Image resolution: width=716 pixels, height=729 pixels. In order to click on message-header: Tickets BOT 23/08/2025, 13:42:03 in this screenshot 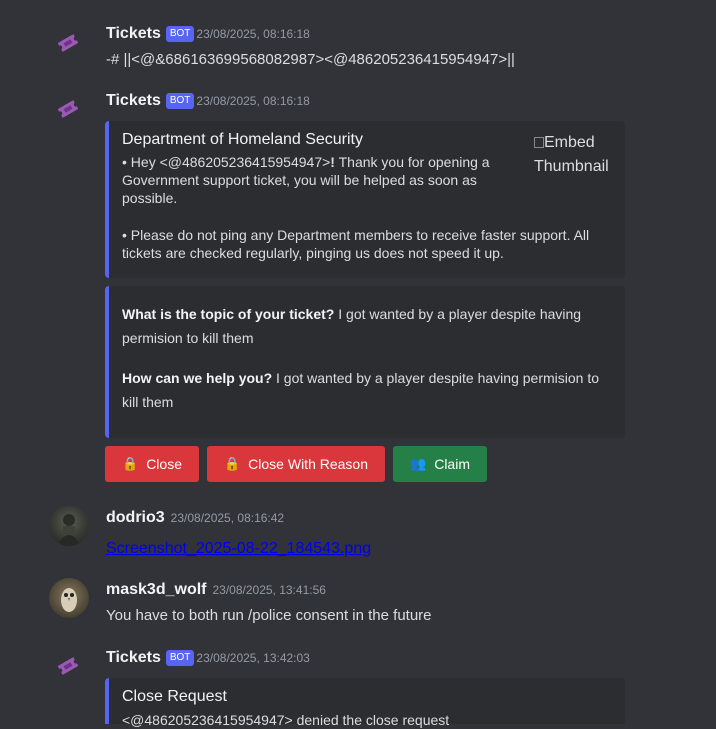, I will do `click(208, 658)`.